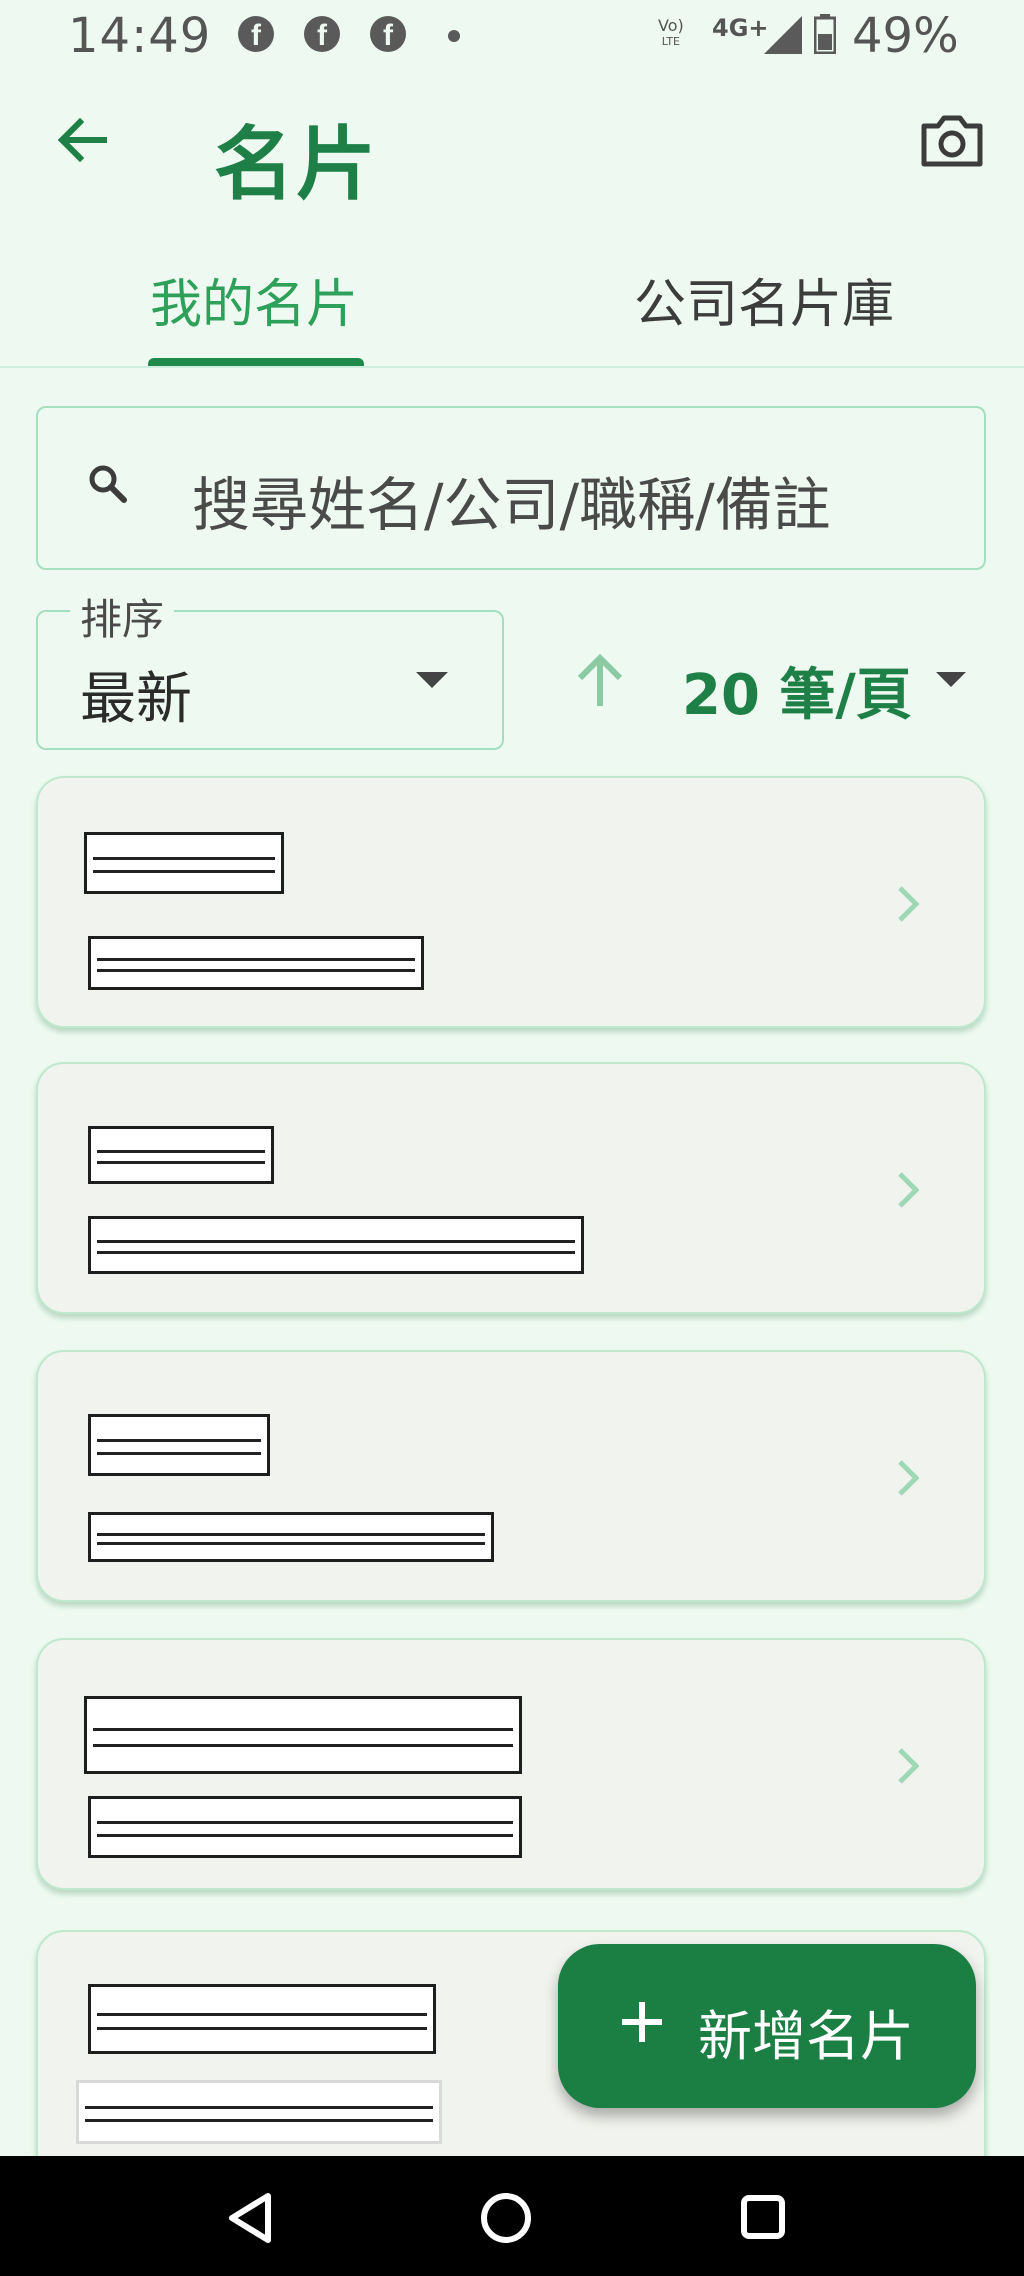 The height and width of the screenshot is (2276, 1024). I want to click on nav-back-icon, so click(252, 2218).